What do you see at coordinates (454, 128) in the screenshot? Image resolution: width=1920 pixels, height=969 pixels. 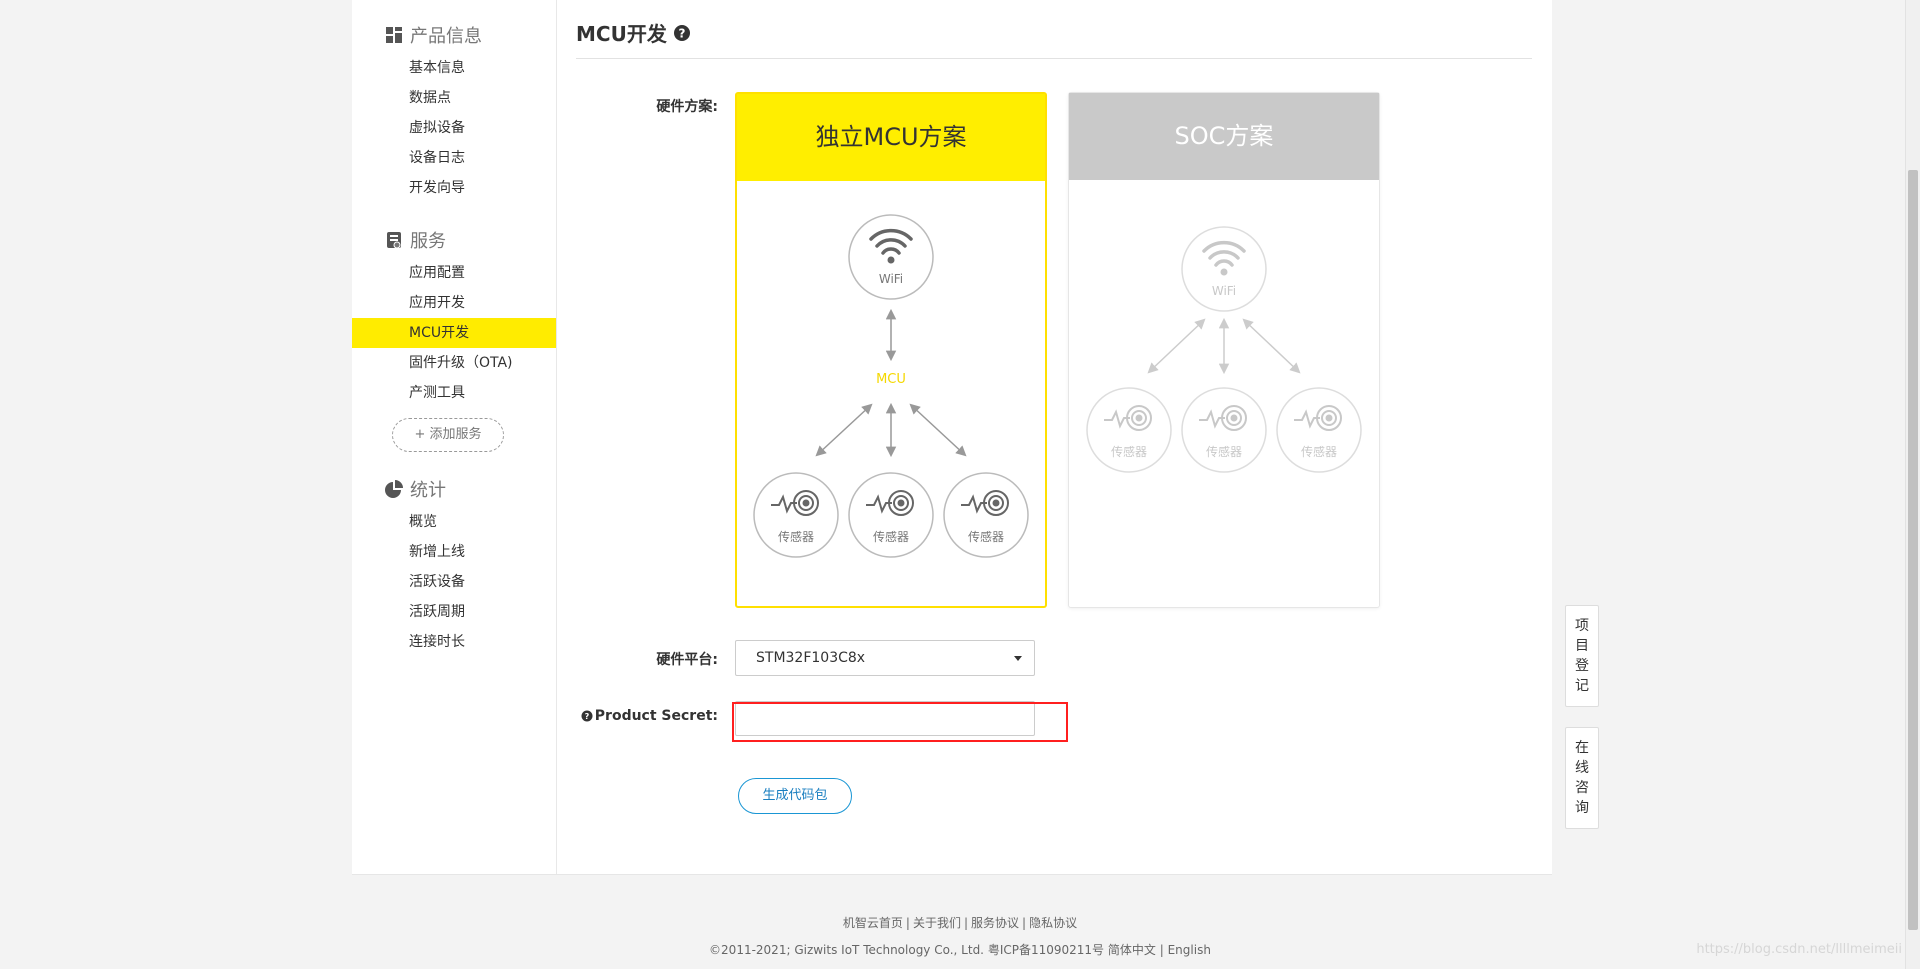 I see `sidebar-item-virtual-device: 虚拟设备` at bounding box center [454, 128].